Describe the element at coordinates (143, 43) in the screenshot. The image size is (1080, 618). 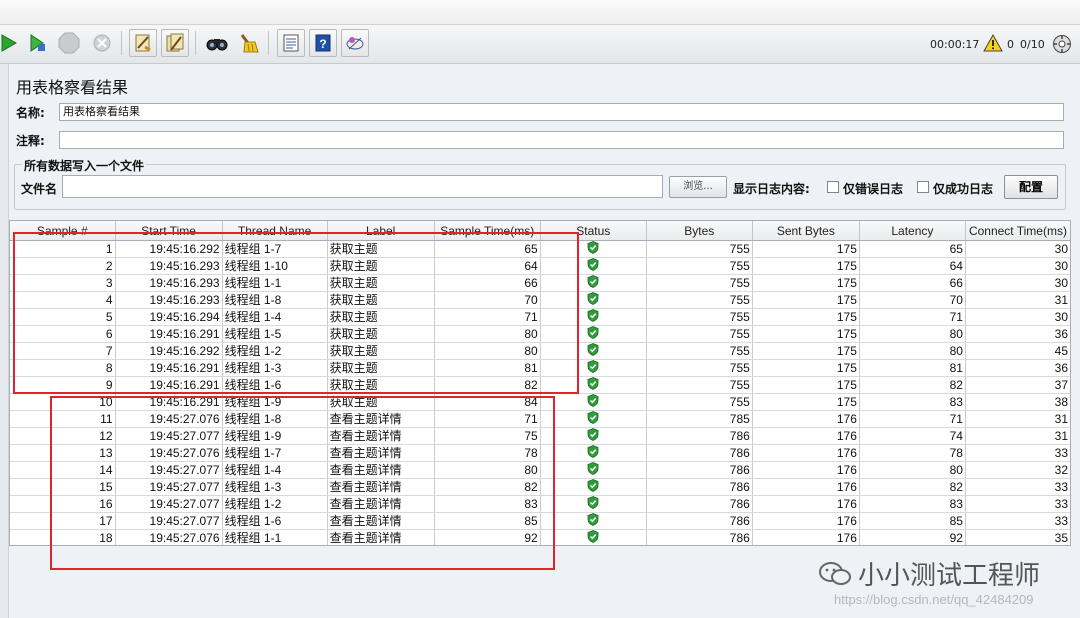
I see `clear-icon` at that location.